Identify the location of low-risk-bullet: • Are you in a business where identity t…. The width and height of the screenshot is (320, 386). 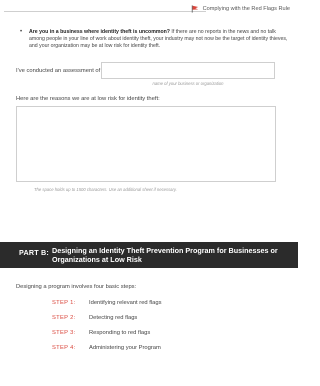
(155, 39).